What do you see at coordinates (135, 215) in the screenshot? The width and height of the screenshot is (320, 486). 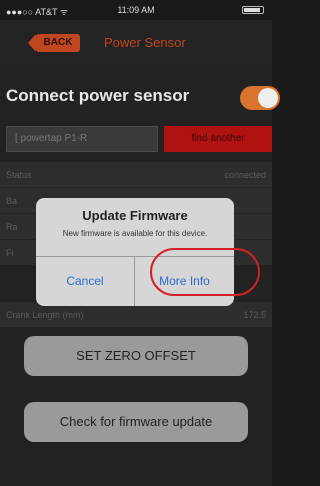 I see `dialog-title: Update Firmware` at bounding box center [135, 215].